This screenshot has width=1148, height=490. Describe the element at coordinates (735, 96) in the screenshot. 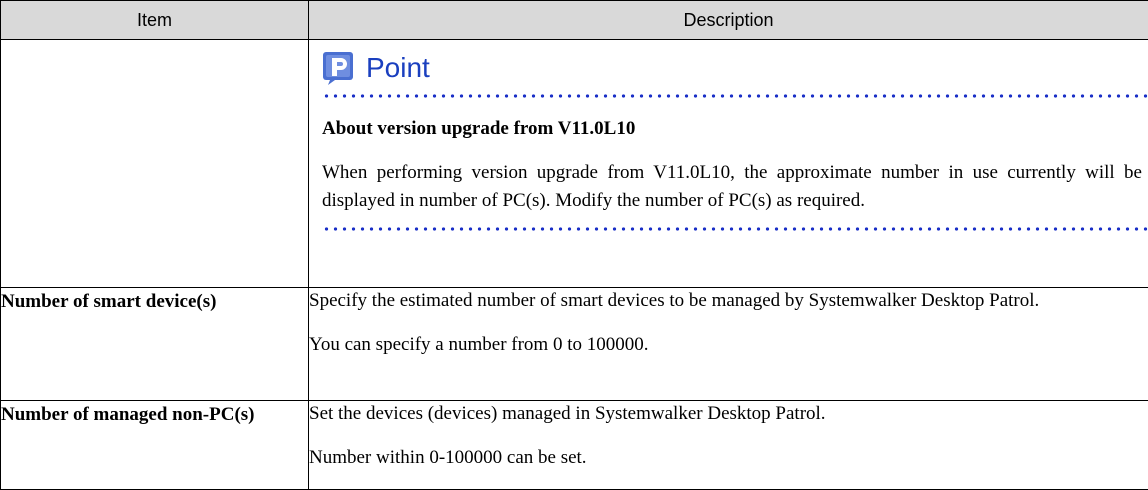

I see `dotted-divider-top` at that location.